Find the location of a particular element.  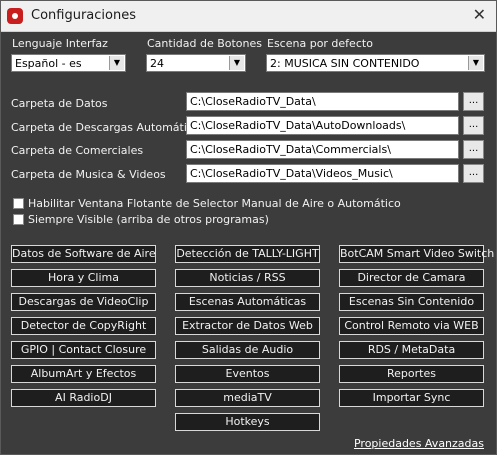

ai-radiodj-button: AI RadioDJ is located at coordinates (83, 398).